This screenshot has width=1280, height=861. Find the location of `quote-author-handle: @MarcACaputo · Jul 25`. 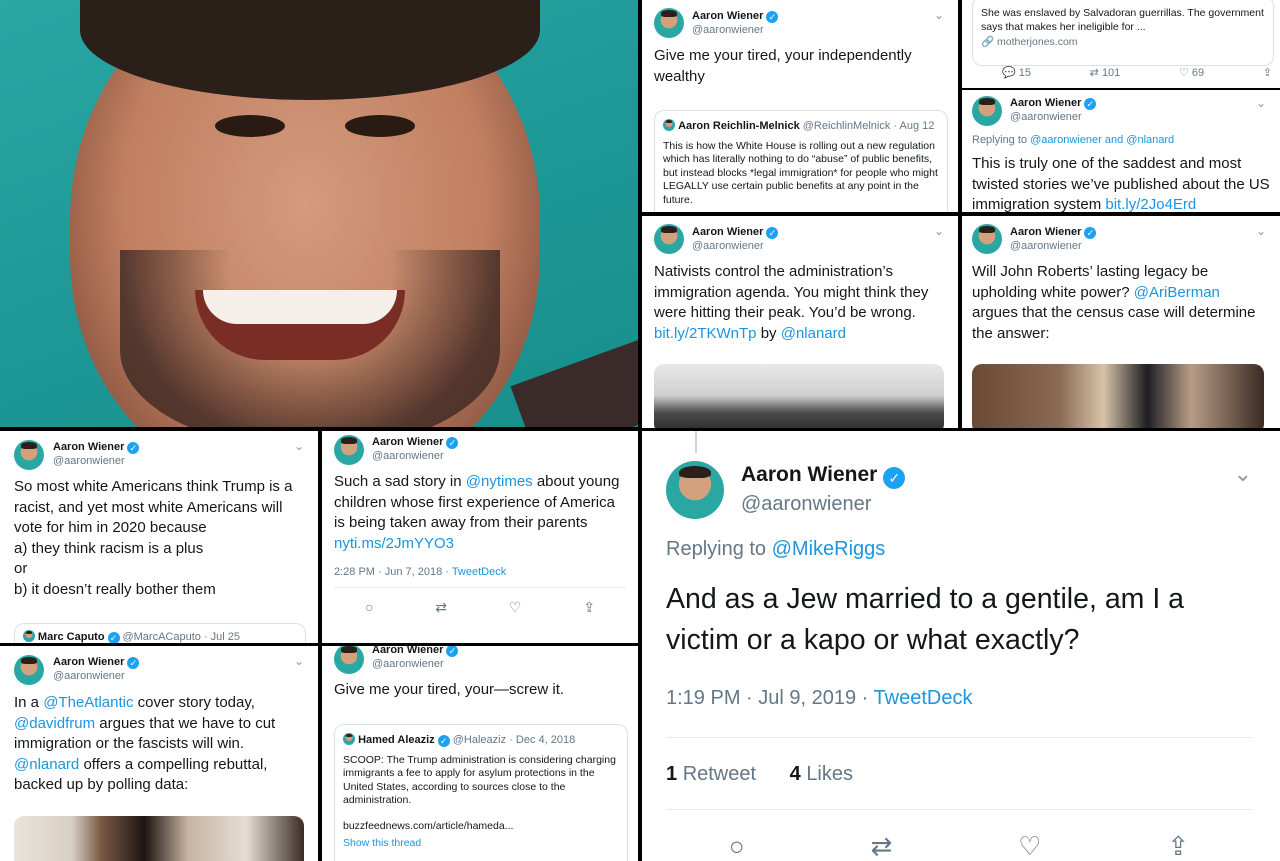

quote-author-handle: @MarcACaputo · Jul 25 is located at coordinates (181, 637).